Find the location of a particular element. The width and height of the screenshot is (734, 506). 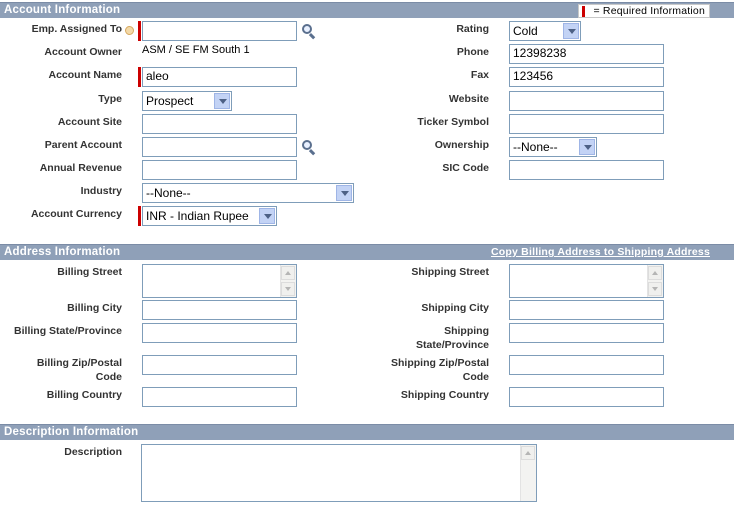

shipping-street-textarea is located at coordinates (586, 281).